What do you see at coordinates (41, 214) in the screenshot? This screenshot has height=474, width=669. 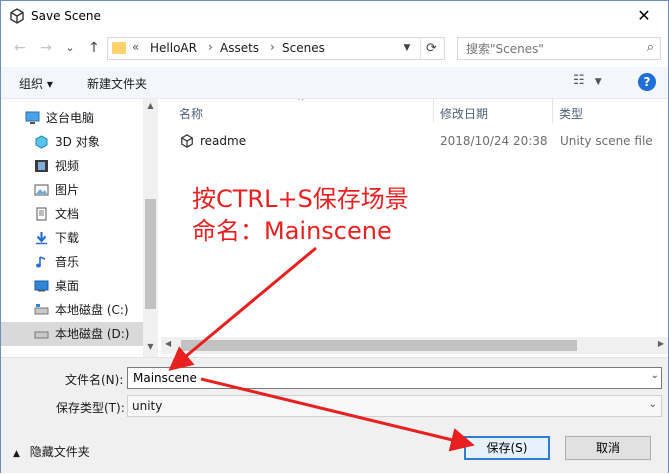 I see `documents-icon` at bounding box center [41, 214].